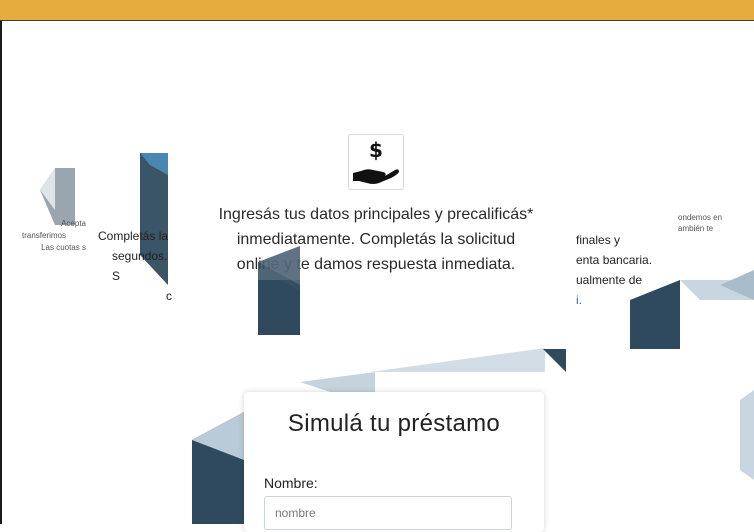  Describe the element at coordinates (376, 264) in the screenshot. I see `hero-line: online y te damos respuesta inmediata.` at that location.